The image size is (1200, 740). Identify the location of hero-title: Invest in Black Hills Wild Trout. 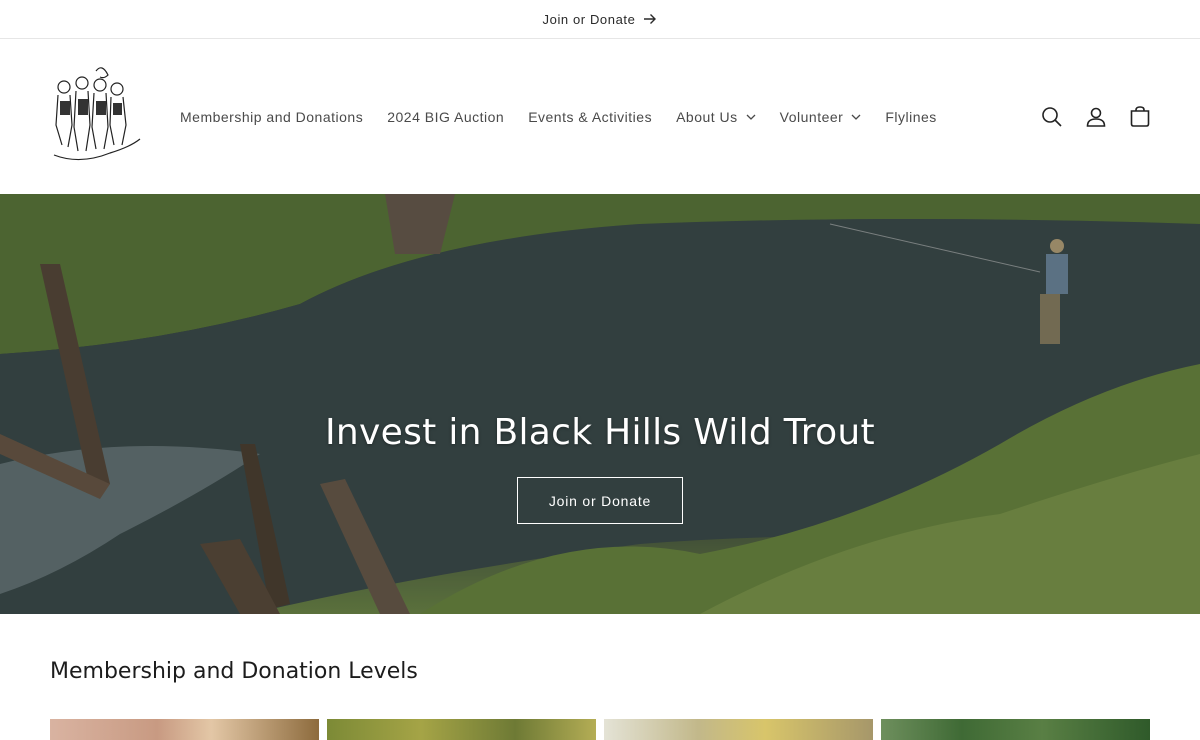
(600, 432).